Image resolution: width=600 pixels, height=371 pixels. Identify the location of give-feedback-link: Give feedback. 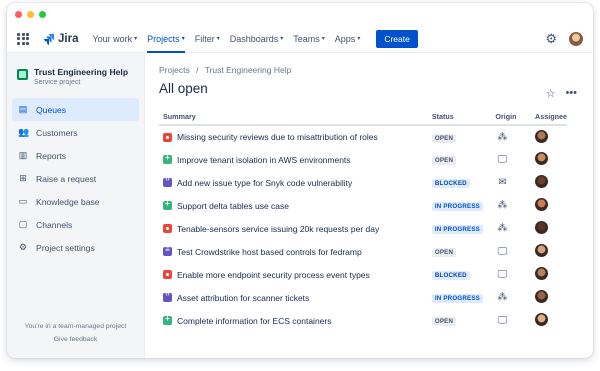
(75, 339).